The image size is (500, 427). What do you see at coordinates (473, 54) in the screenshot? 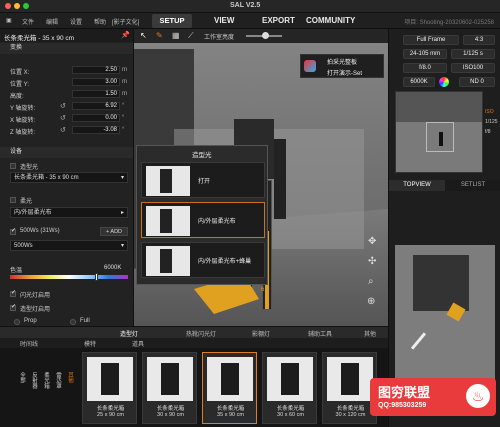
I see `shutter-select: 1/125 s` at bounding box center [473, 54].